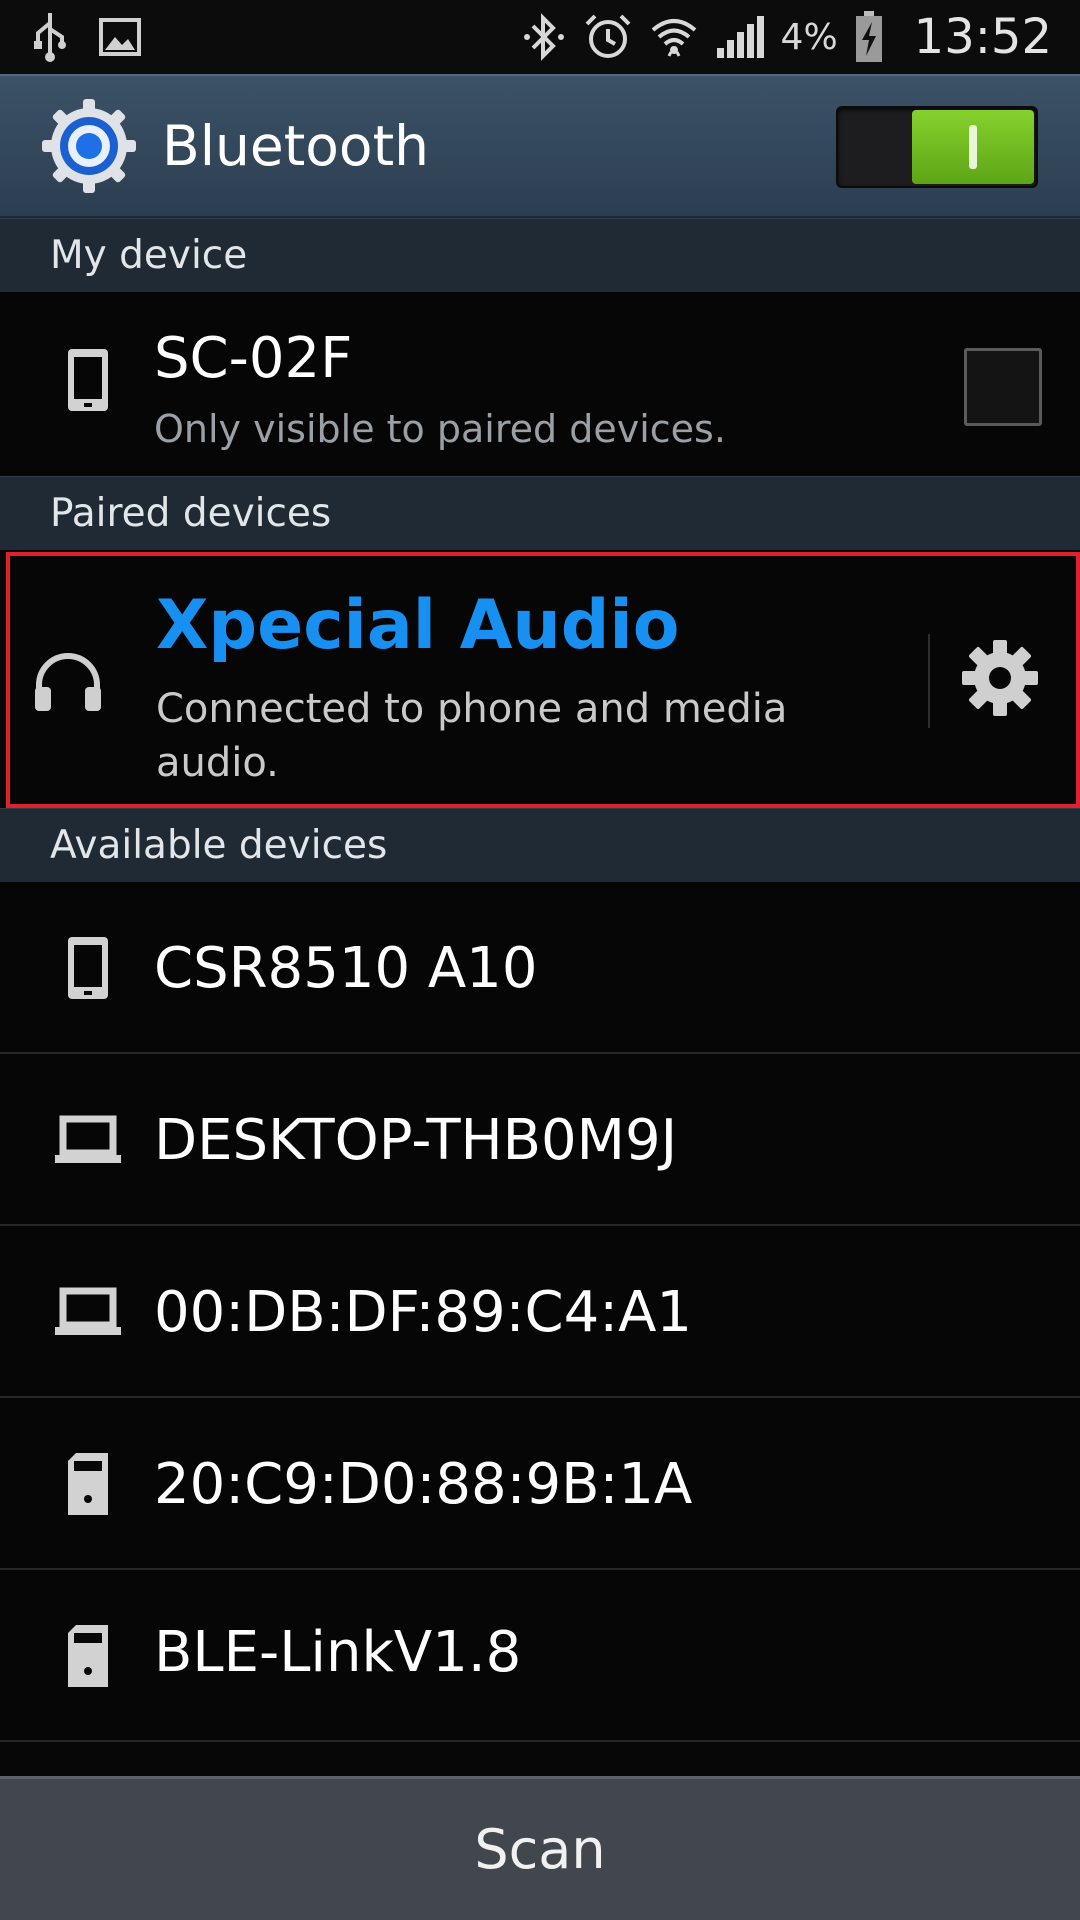 The width and height of the screenshot is (1080, 1920). Describe the element at coordinates (440, 429) in the screenshot. I see `my-device-visibility: Only visible to paired devices.` at that location.